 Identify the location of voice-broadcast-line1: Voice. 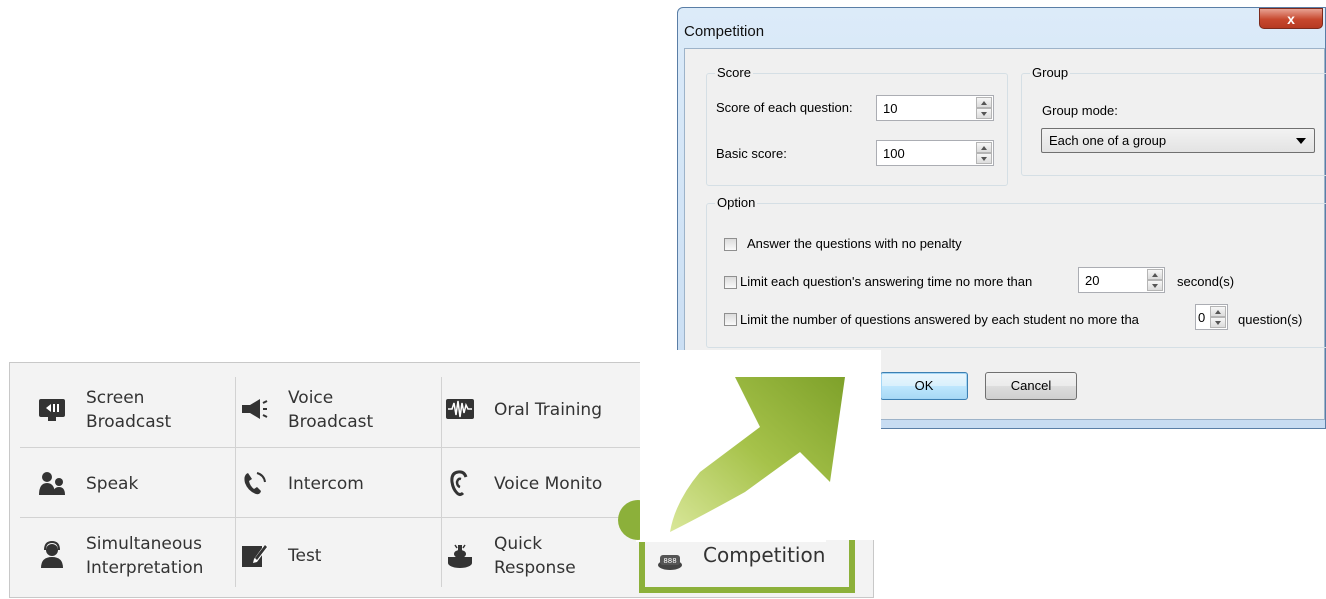
(311, 398).